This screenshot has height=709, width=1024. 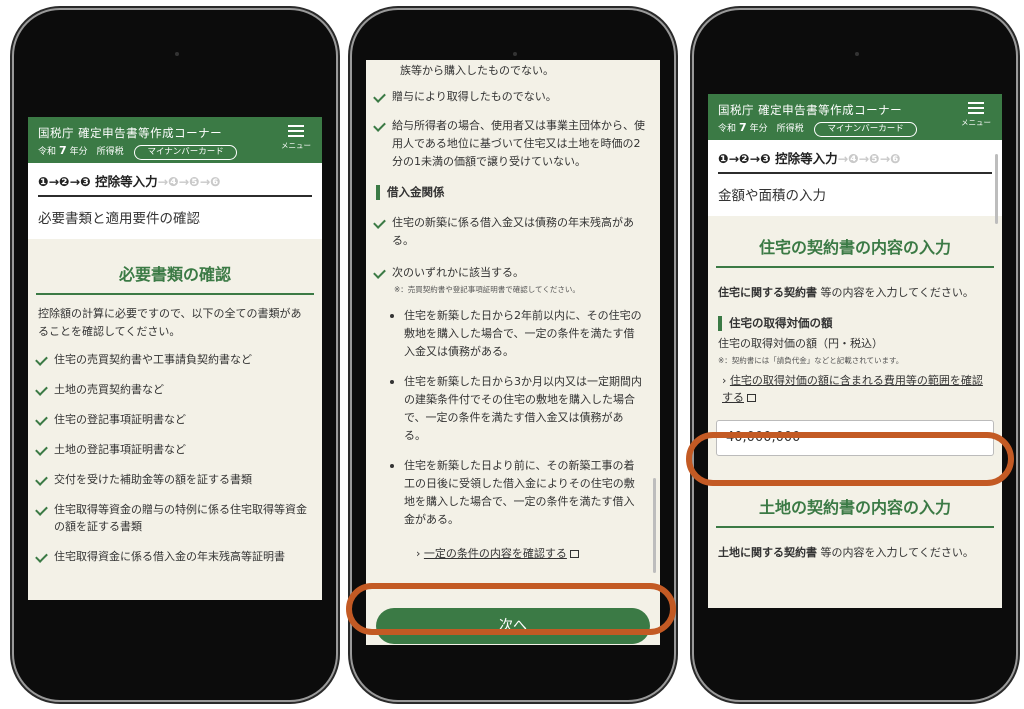 I want to click on price-range-link-label: 住宅の取得対価の額に含まれる費用等の範囲を確認する, so click(x=852, y=389).